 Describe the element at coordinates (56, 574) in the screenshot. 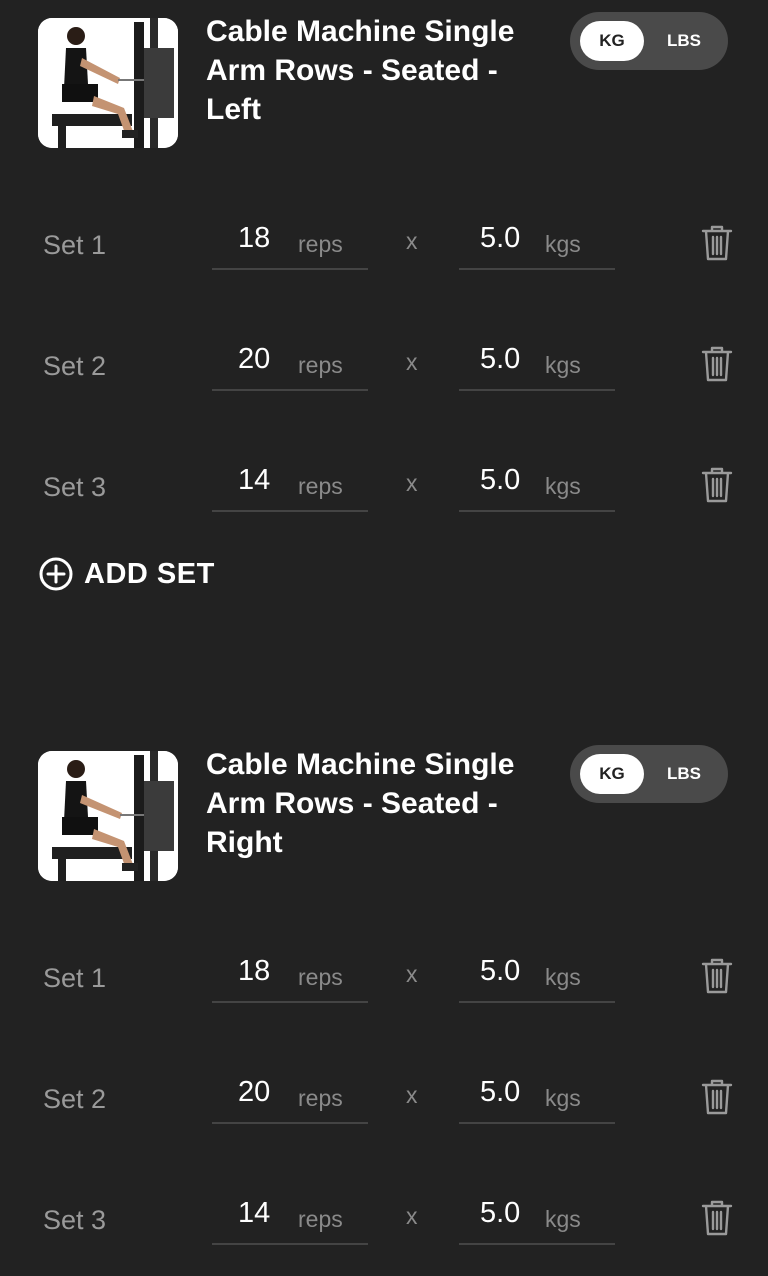

I see `plus-circle-icon` at that location.